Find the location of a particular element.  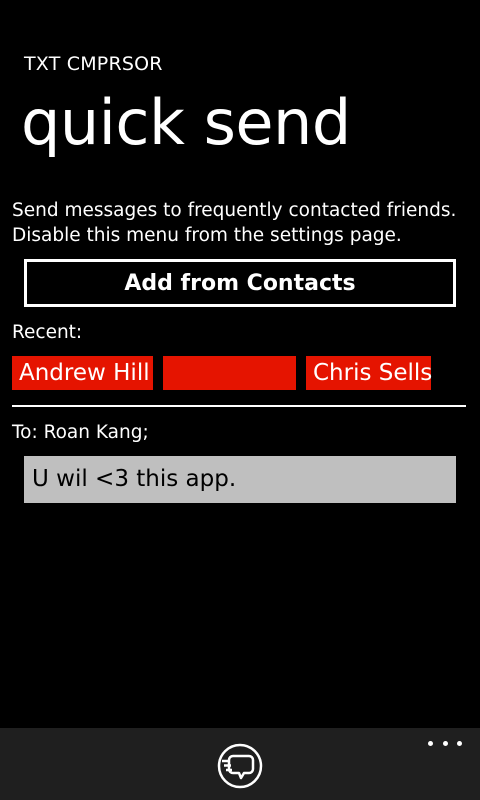

recent-contact-chip: Chris Sells is located at coordinates (369, 373).